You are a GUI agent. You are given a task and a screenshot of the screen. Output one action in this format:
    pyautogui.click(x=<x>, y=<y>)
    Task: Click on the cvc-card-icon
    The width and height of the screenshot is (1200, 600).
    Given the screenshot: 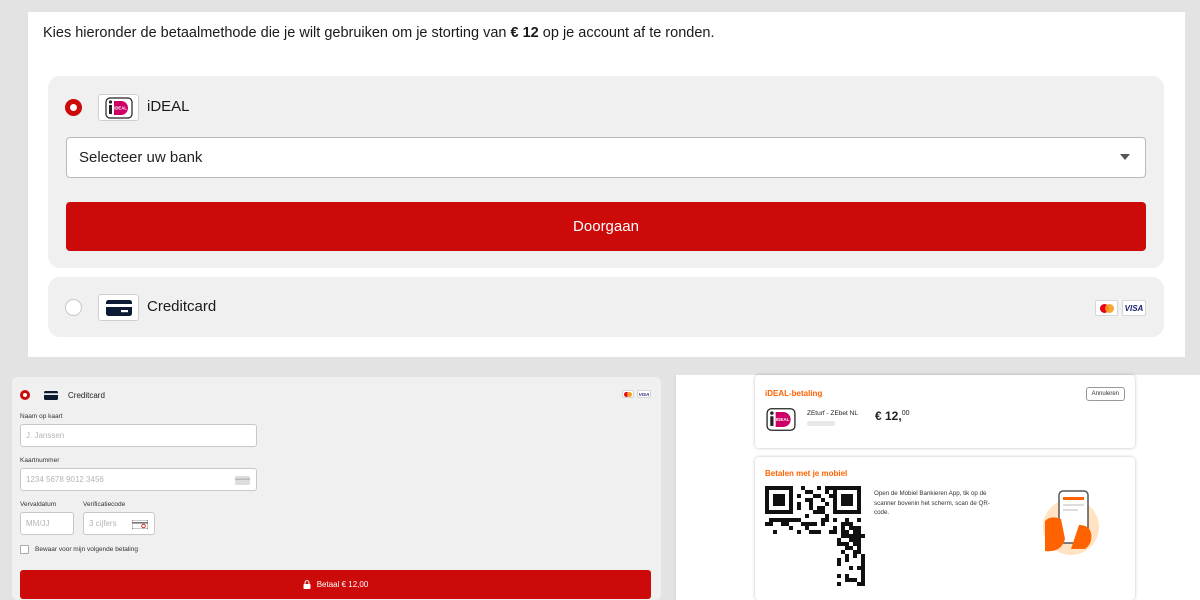 What is the action you would take?
    pyautogui.click(x=140, y=524)
    